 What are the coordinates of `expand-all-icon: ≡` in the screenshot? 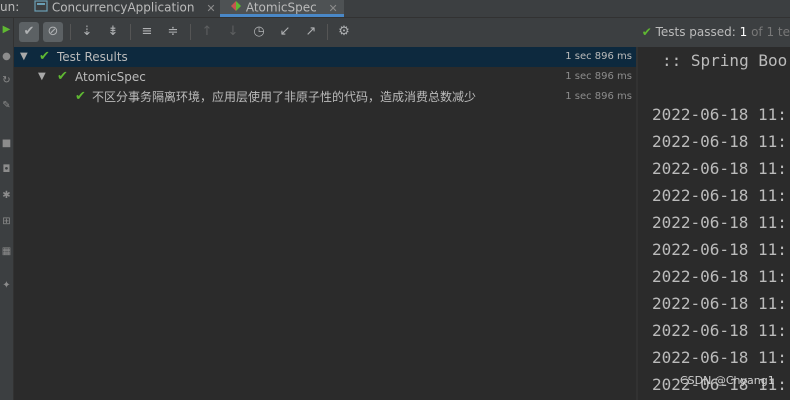 It's located at (147, 32).